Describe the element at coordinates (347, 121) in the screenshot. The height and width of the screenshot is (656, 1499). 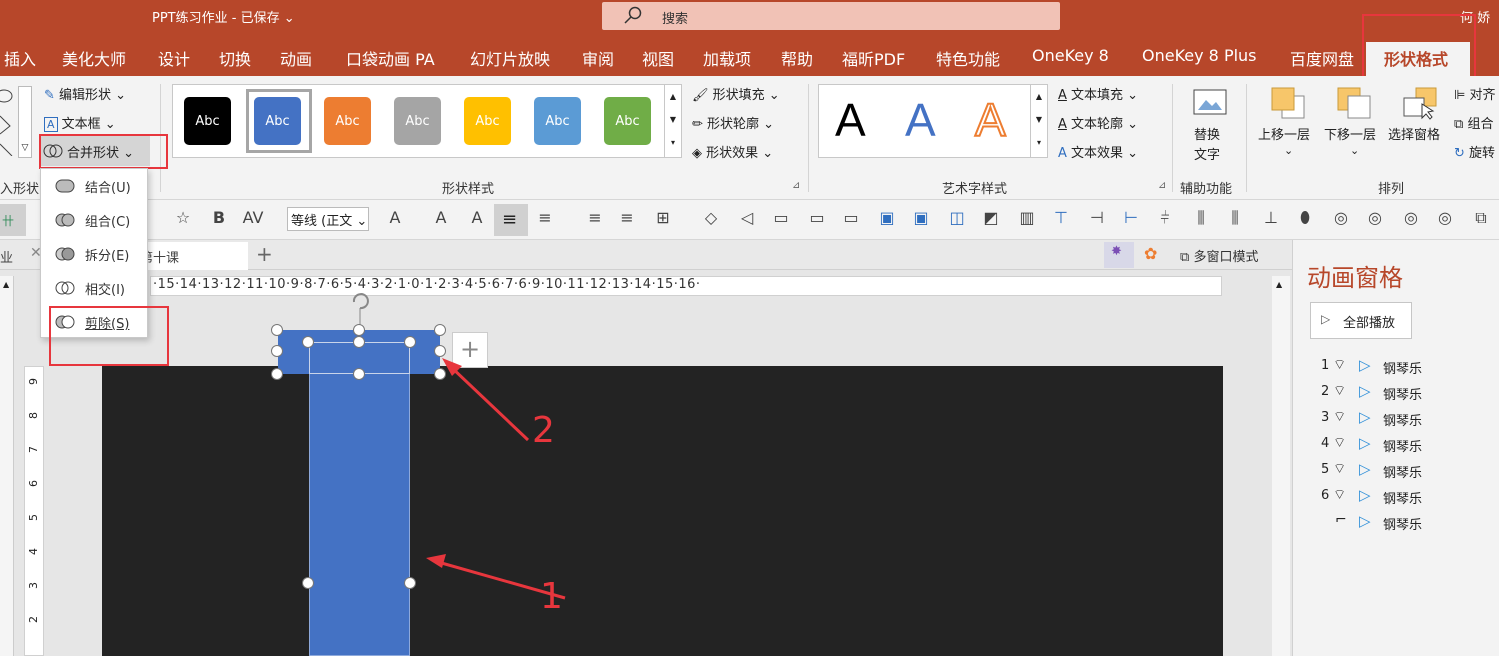
I see `style-swatch-orange: Abc` at that location.